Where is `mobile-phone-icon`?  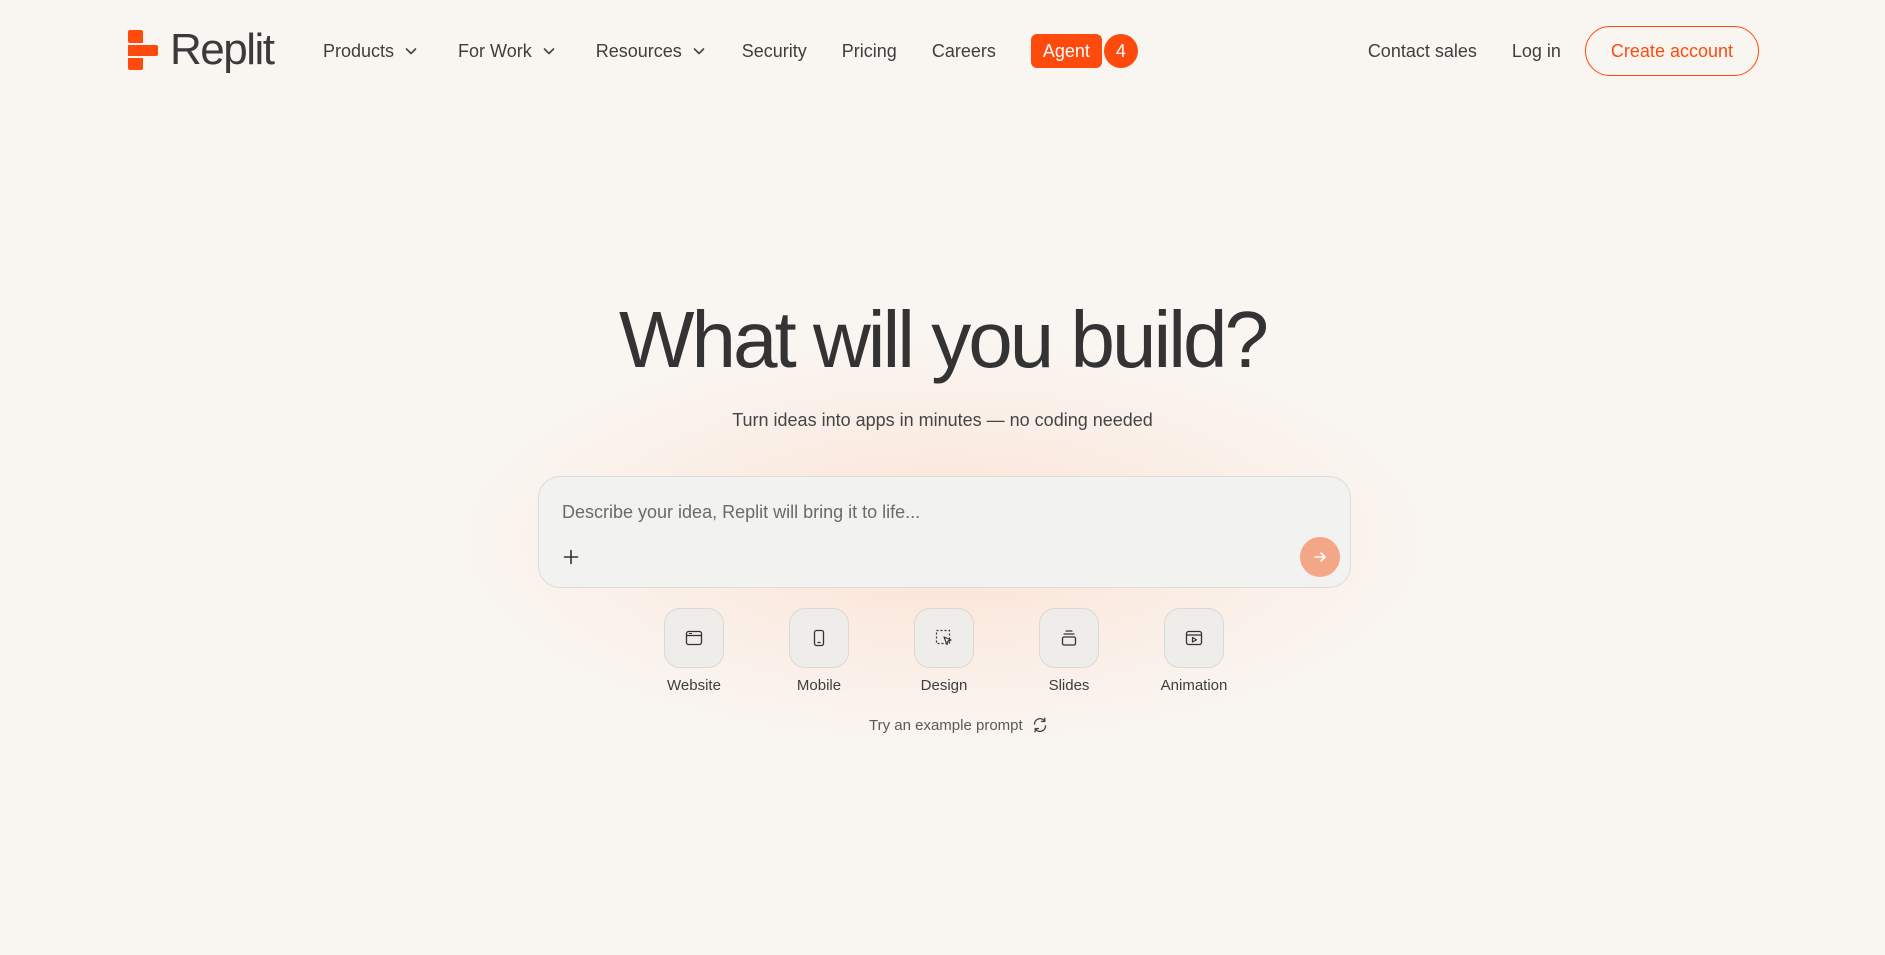
mobile-phone-icon is located at coordinates (819, 638).